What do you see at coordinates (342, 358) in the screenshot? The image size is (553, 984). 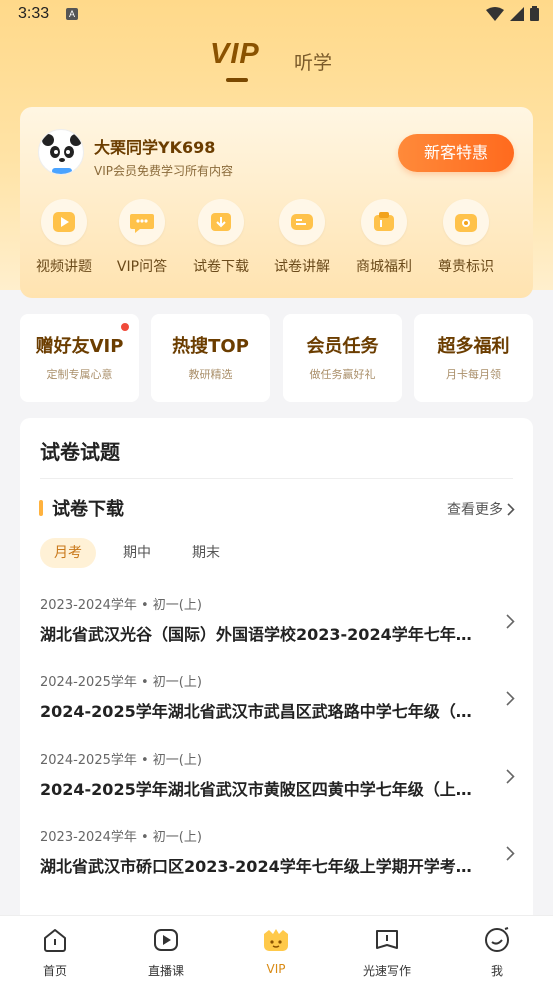 I see `shortcut-member-task: 会员任务 做任务赢好礼` at bounding box center [342, 358].